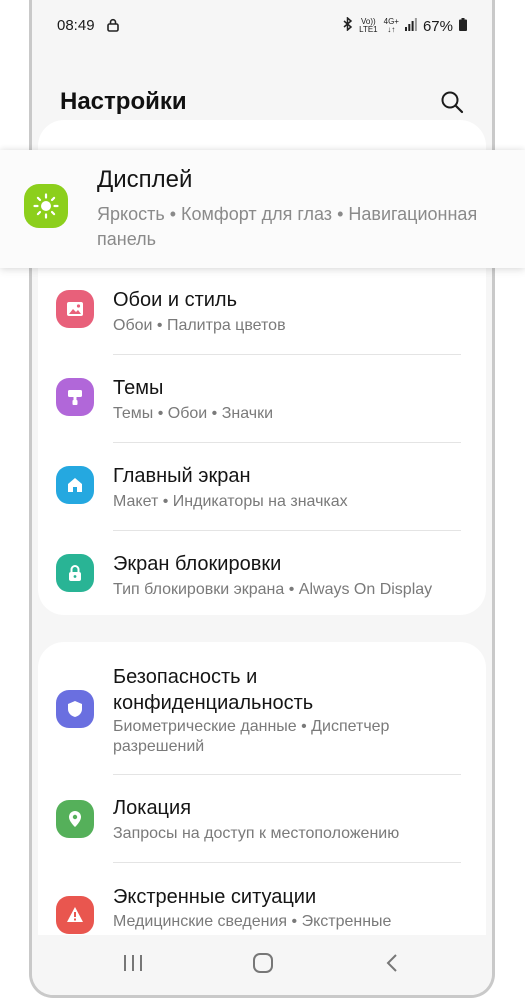  I want to click on volte-indicator: Vo)) LTE1, so click(368, 25).